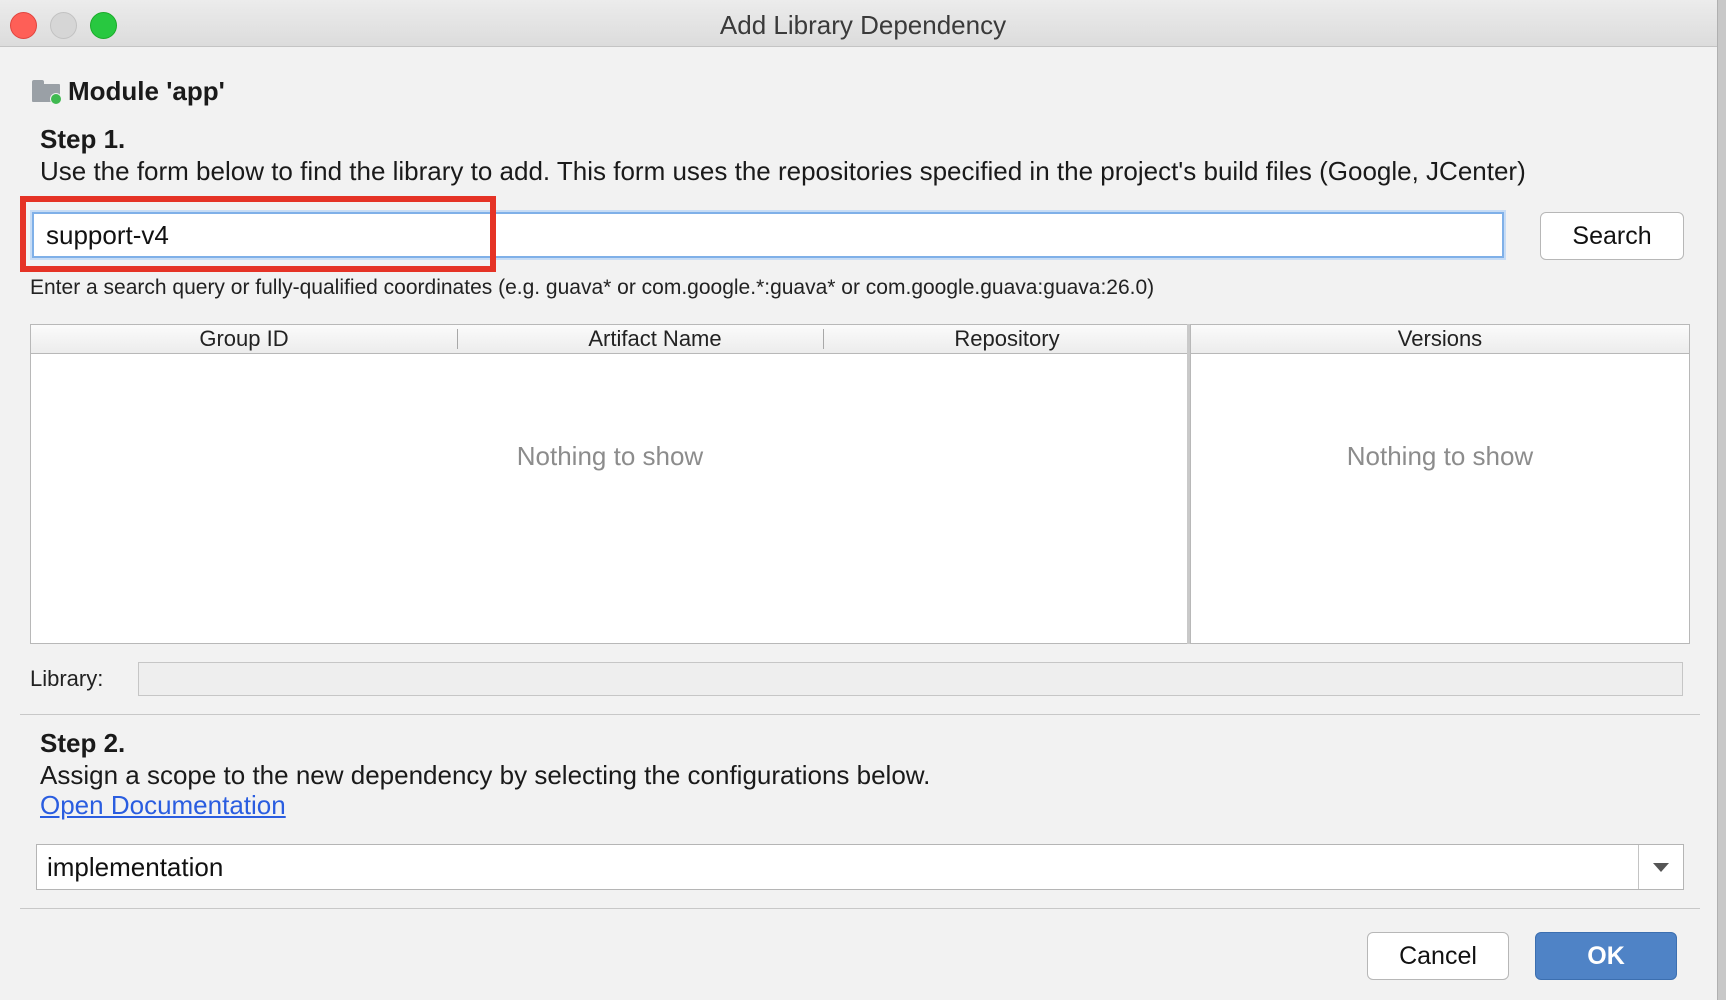  What do you see at coordinates (910, 679) in the screenshot?
I see `library-field` at bounding box center [910, 679].